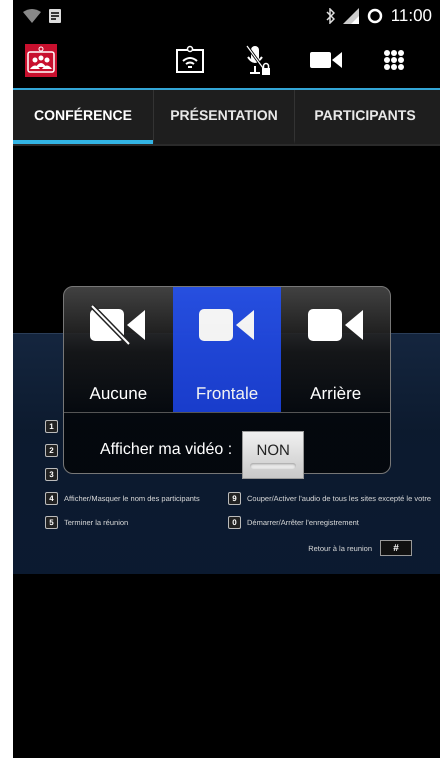 Image resolution: width=448 pixels, height=758 pixels. What do you see at coordinates (32, 16) in the screenshot?
I see `wifi-icon` at bounding box center [32, 16].